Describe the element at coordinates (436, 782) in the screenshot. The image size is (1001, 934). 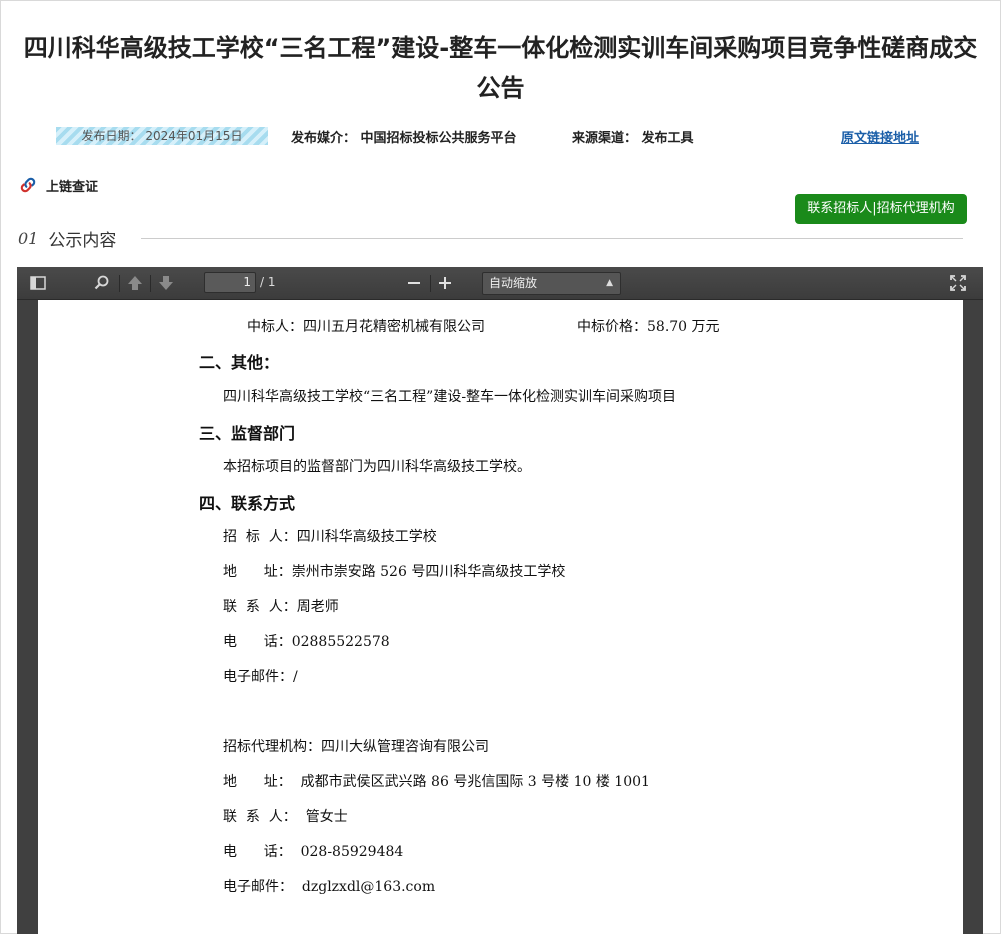
I see `agency-address: 地 址： 成都市武侯区武兴路 86 号兆信国际 3 号楼 10 楼 1001` at that location.